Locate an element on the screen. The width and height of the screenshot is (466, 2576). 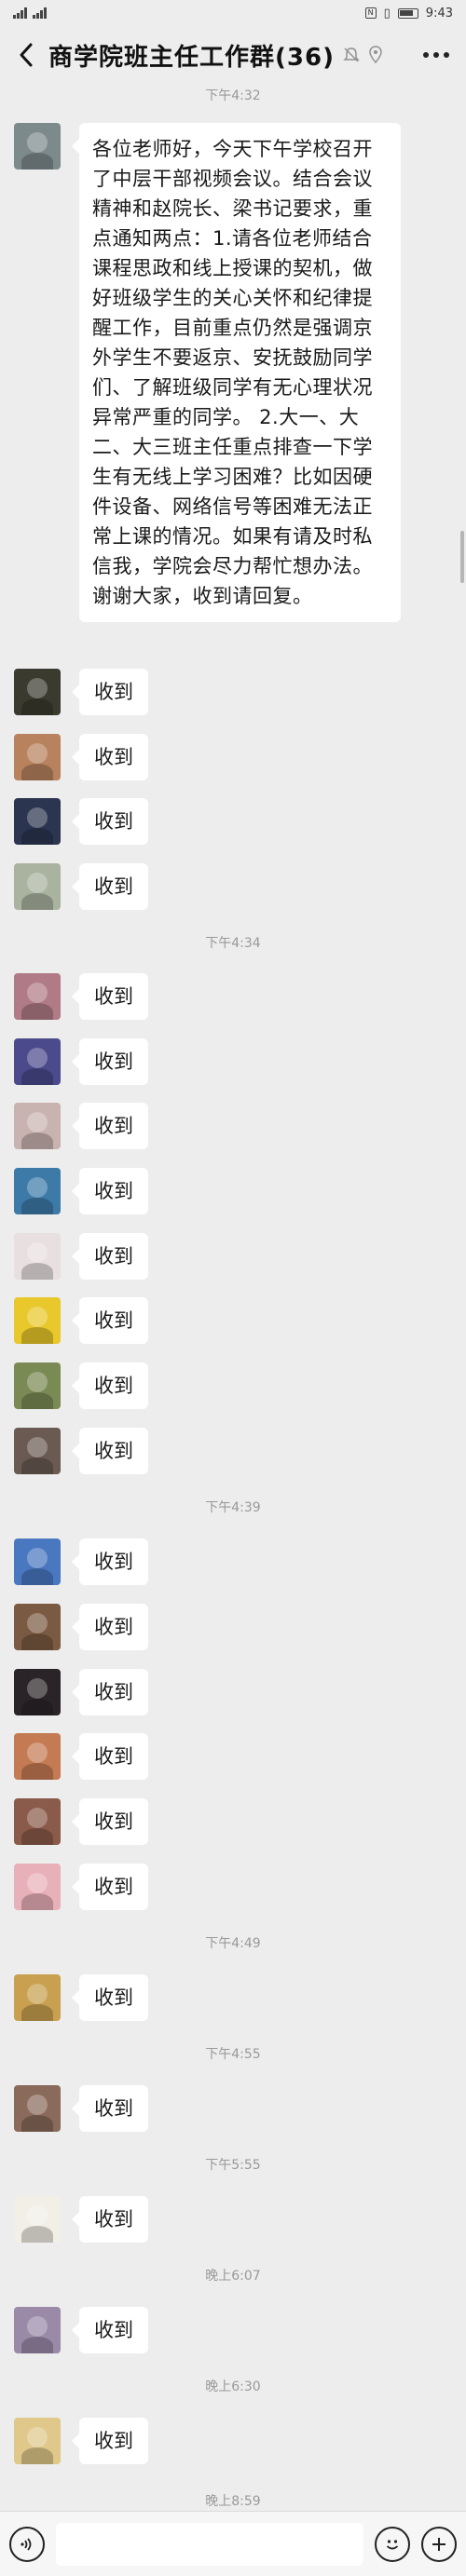
timestamp: 下午4:55 is located at coordinates (233, 2054).